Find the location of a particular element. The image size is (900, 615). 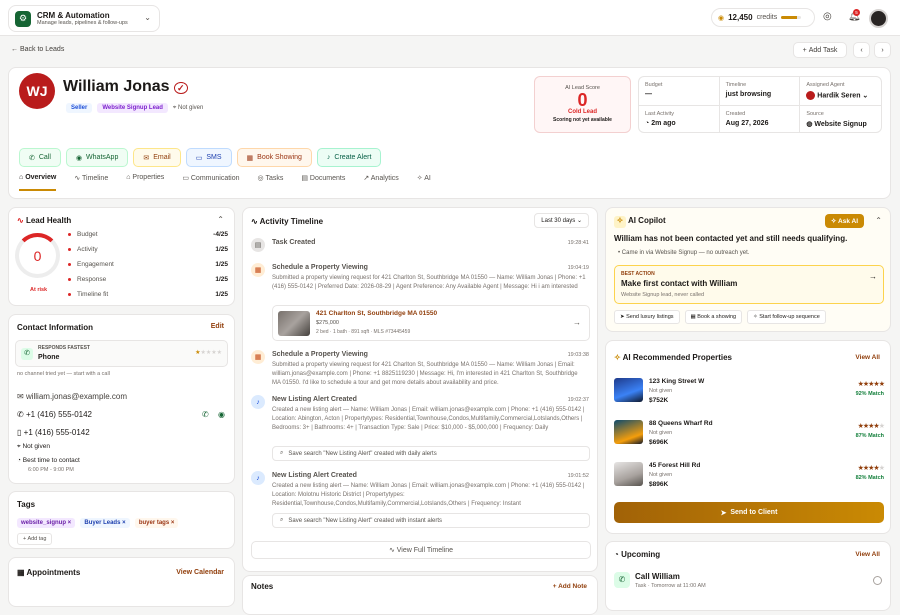

task-checkbox is located at coordinates (877, 580).